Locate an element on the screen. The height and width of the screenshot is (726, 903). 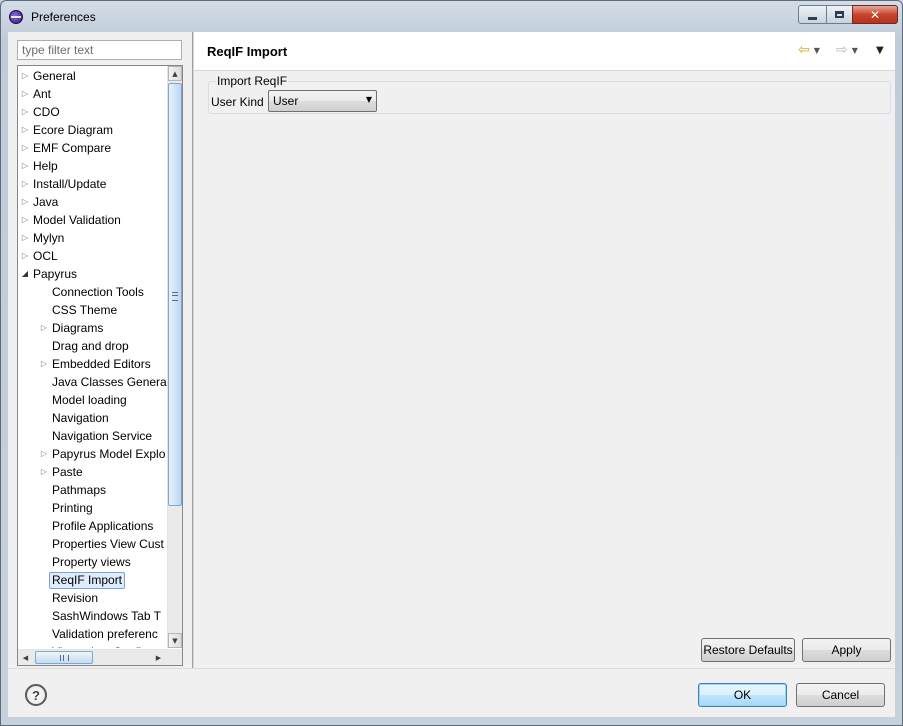
tree-item-label: Profile Applications is located at coordinates (103, 526).